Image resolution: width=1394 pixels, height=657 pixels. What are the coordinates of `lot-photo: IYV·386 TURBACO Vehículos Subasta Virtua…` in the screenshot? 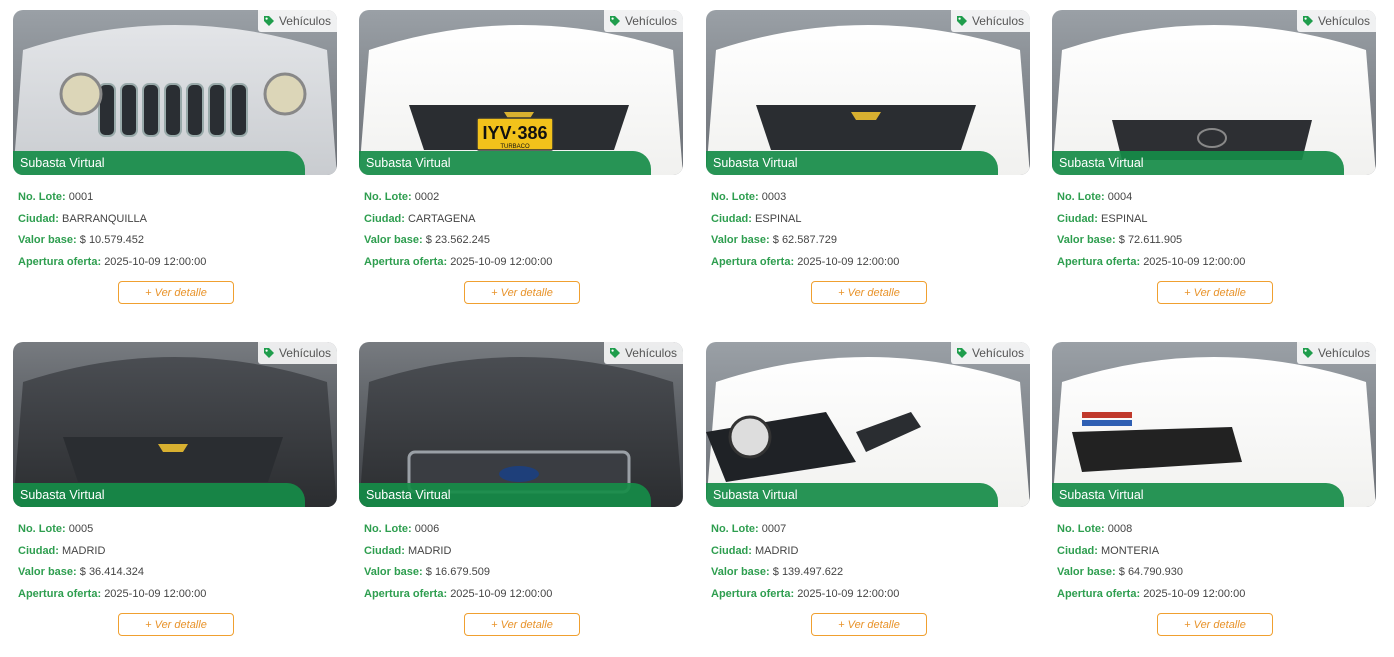 It's located at (521, 92).